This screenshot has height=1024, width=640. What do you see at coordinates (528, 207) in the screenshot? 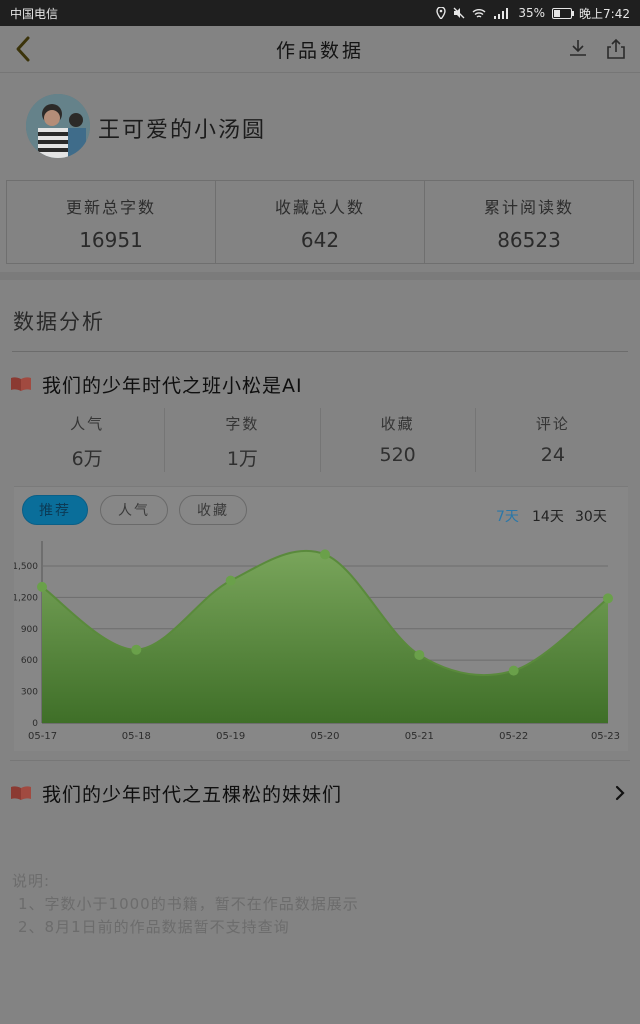
I see `stat-label: 累计阅读数` at bounding box center [528, 207].